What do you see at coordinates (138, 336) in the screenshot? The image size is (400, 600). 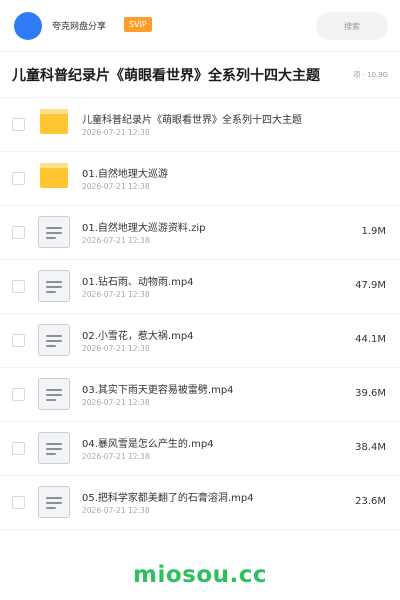 I see `file-name: 02.小雪花，惹大祸.mp4` at bounding box center [138, 336].